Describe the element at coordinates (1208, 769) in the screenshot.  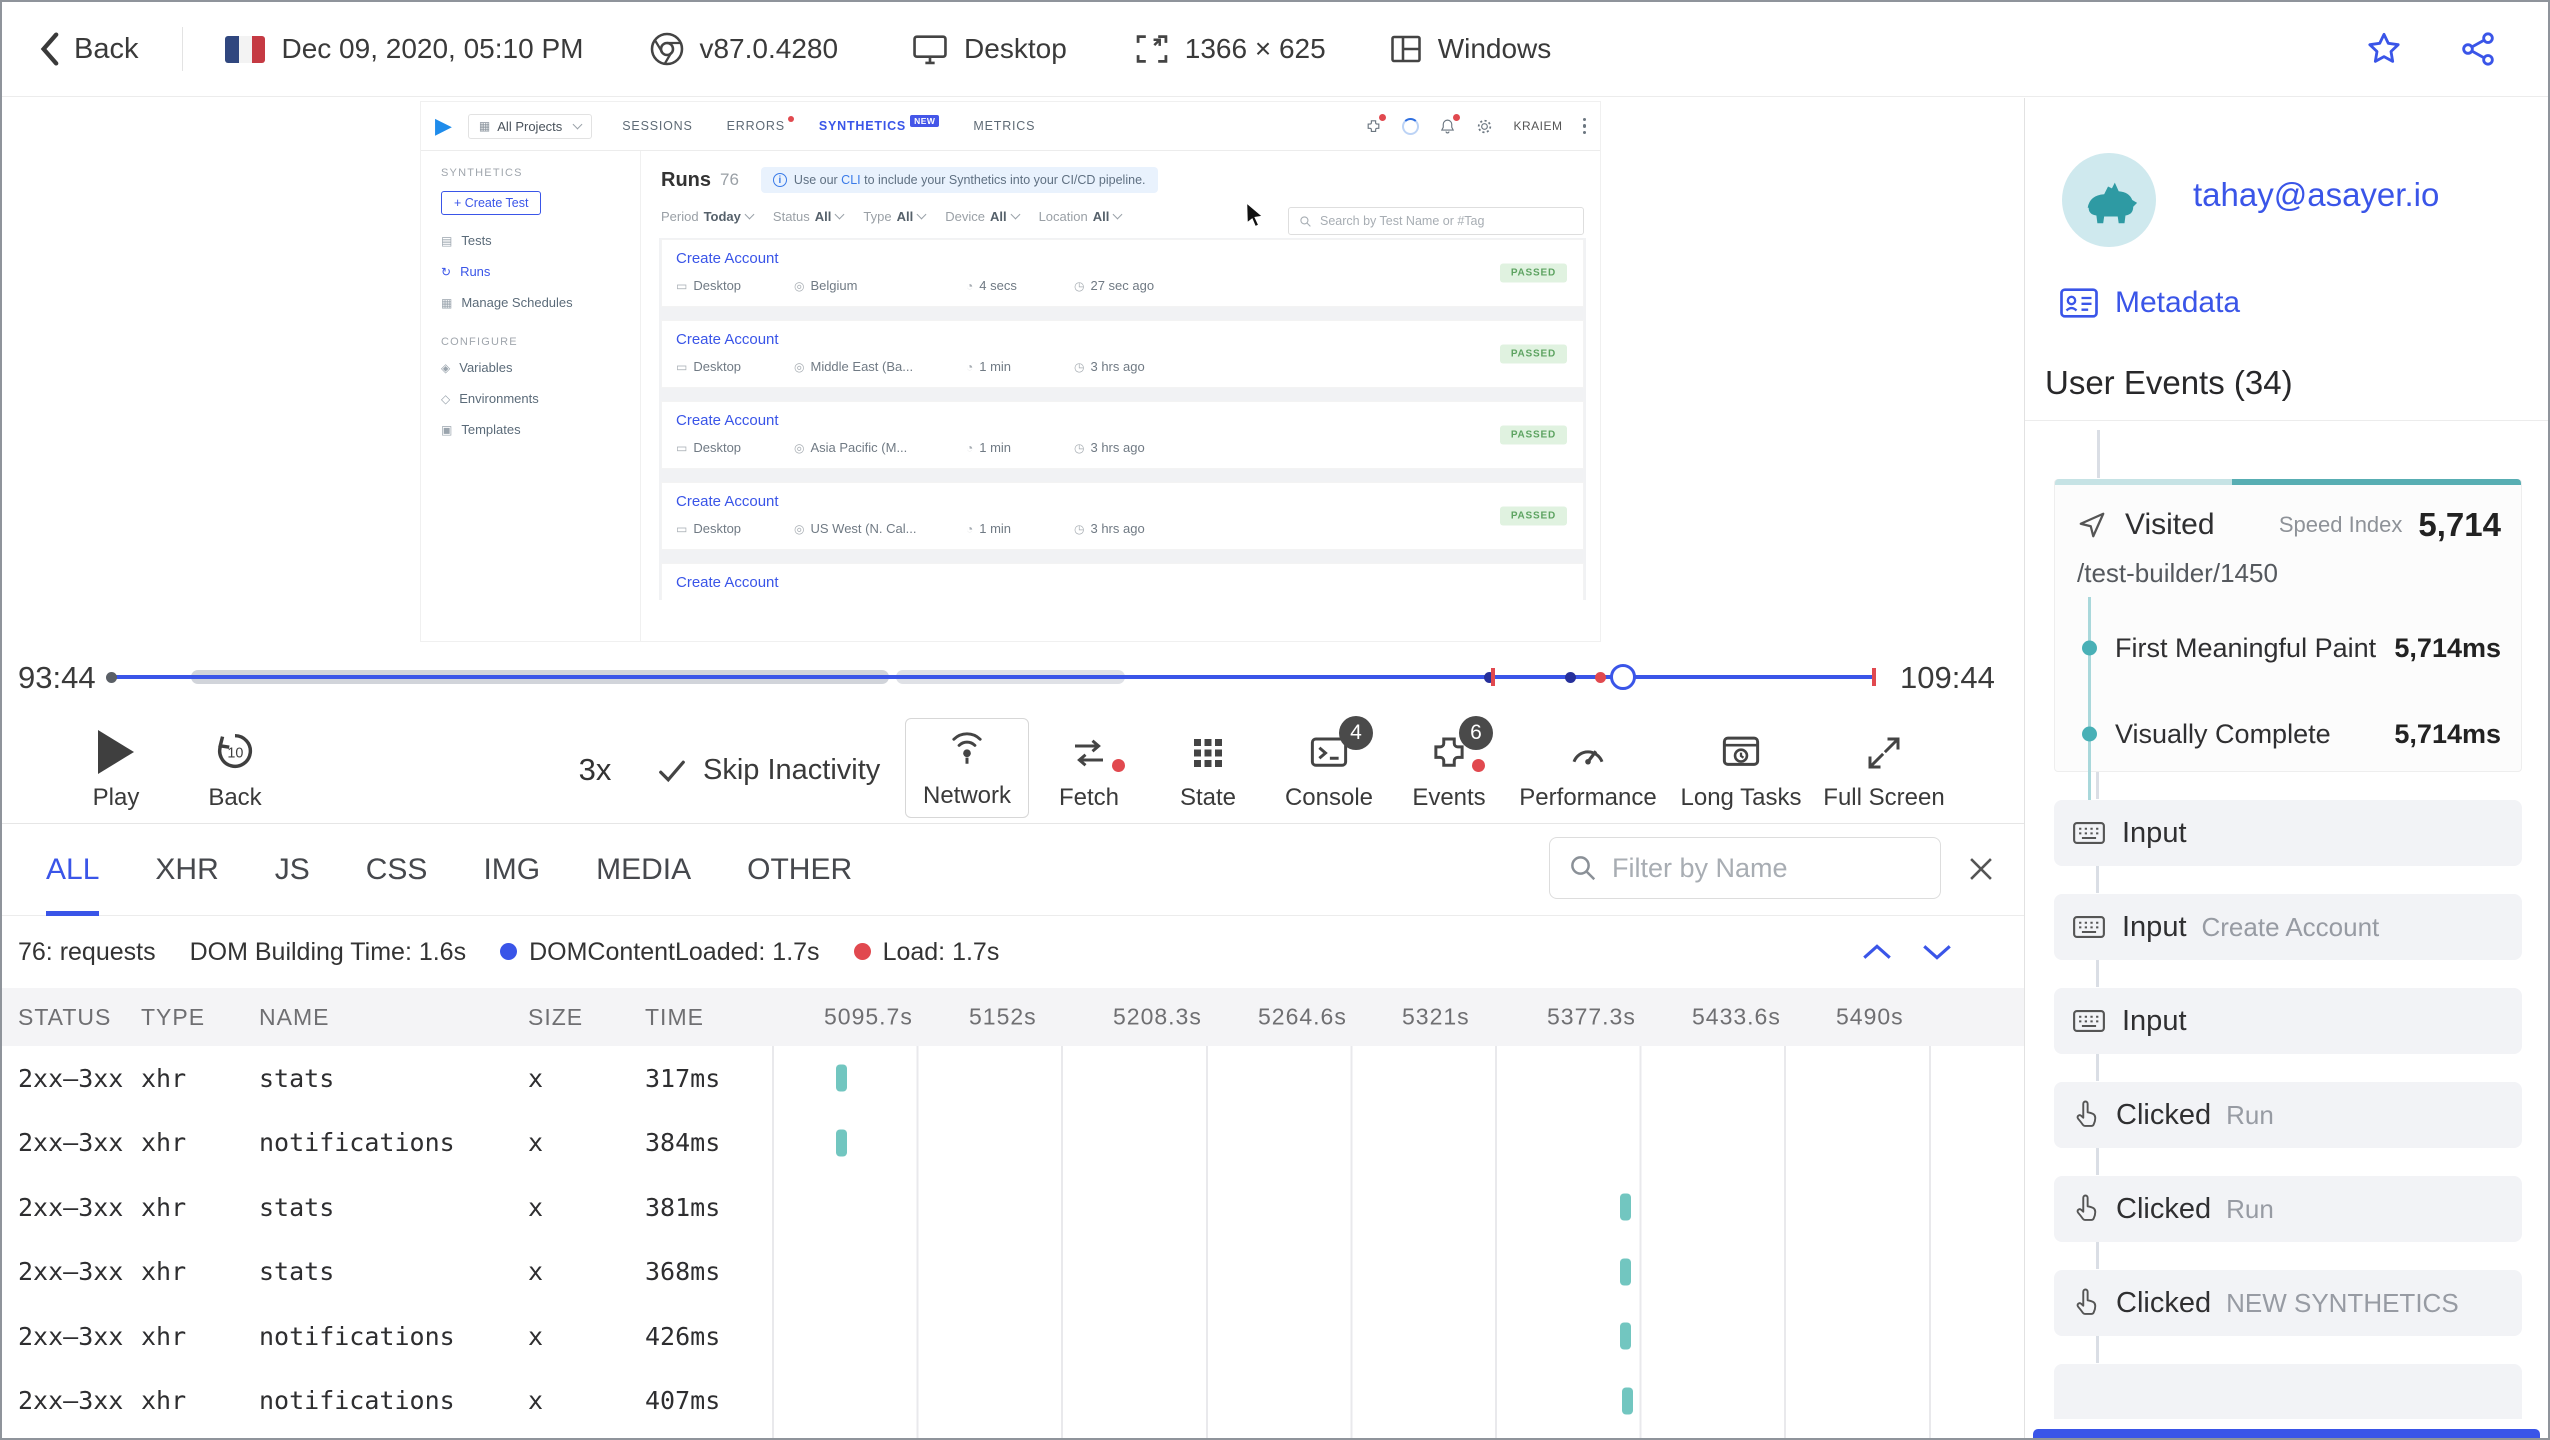
I see `state-panel-button: State` at that location.